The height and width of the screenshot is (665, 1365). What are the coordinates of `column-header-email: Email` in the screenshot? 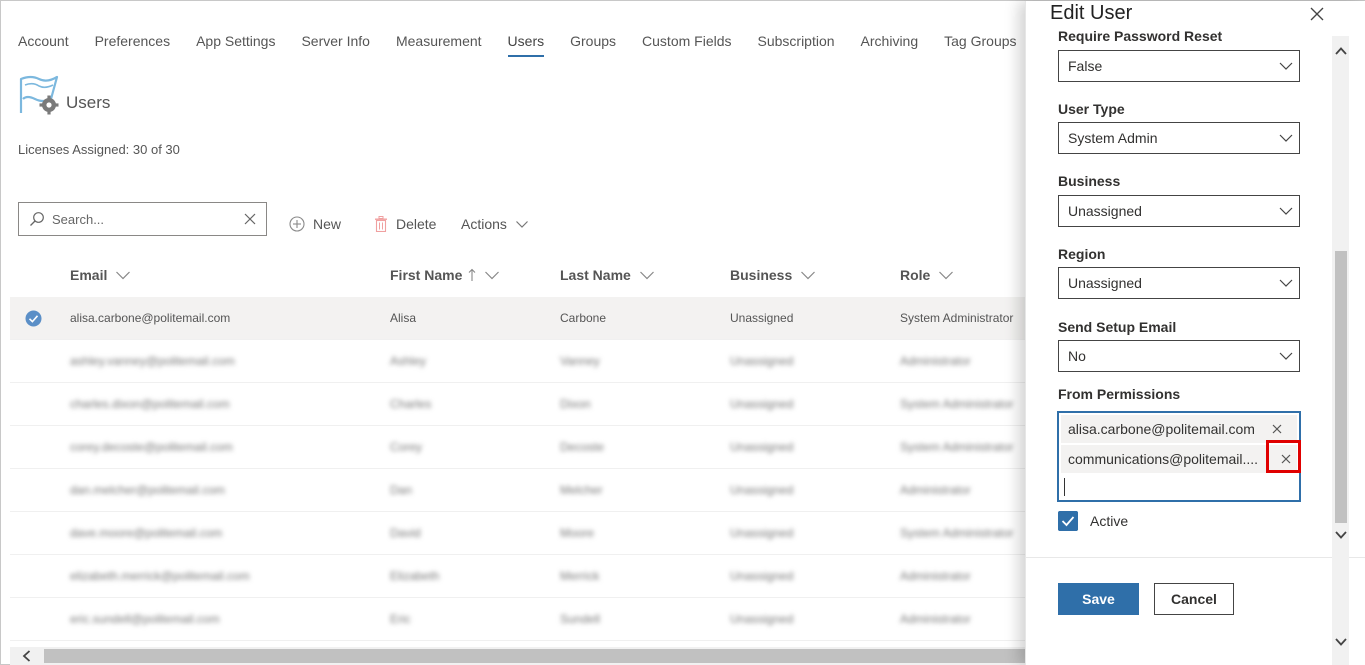 It's located at (100, 275).